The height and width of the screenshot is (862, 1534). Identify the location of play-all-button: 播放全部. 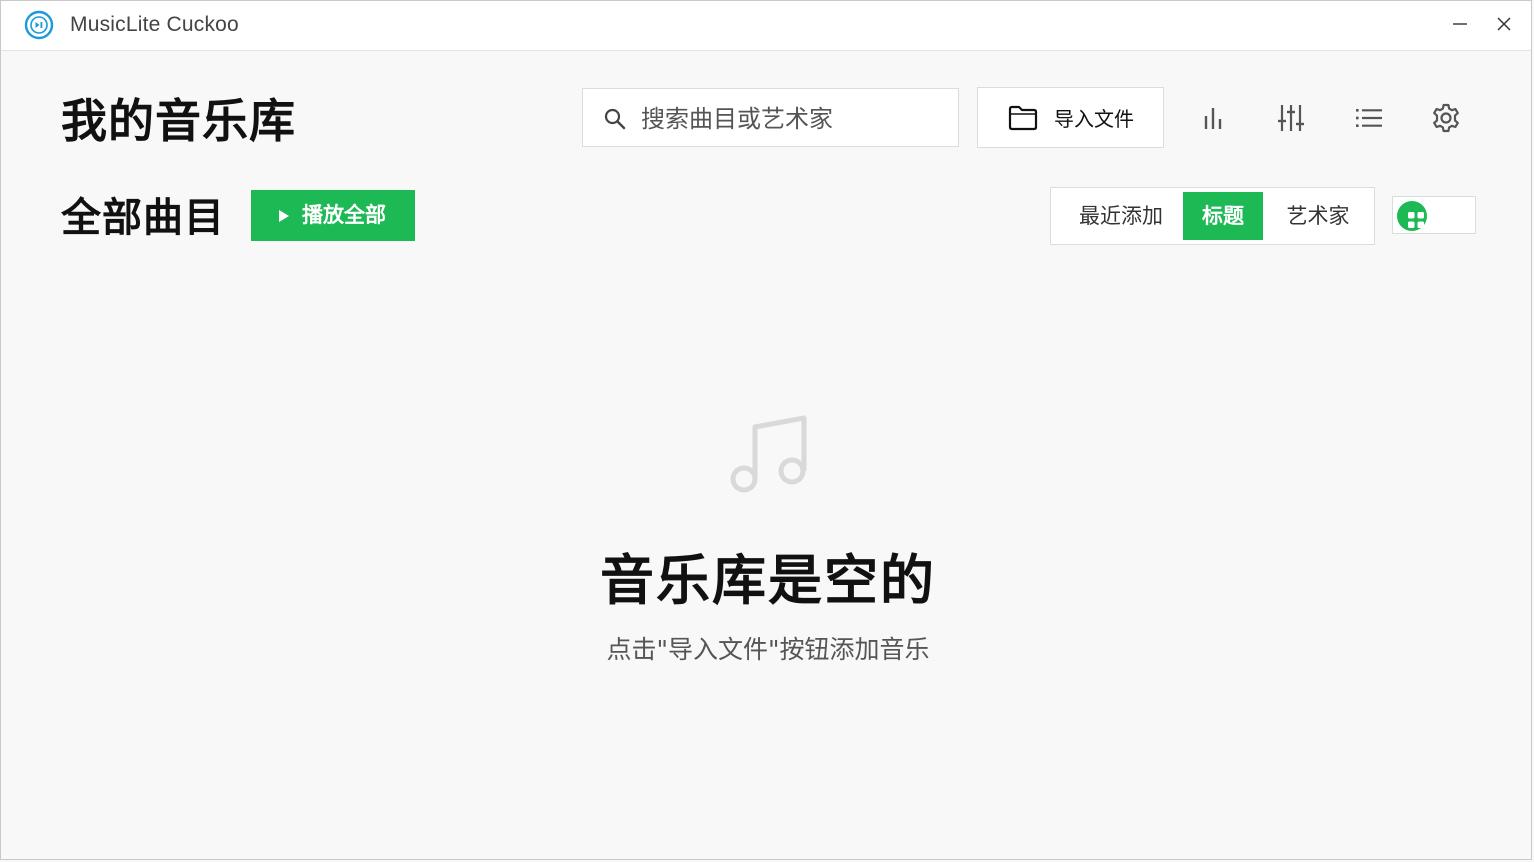
(333, 215).